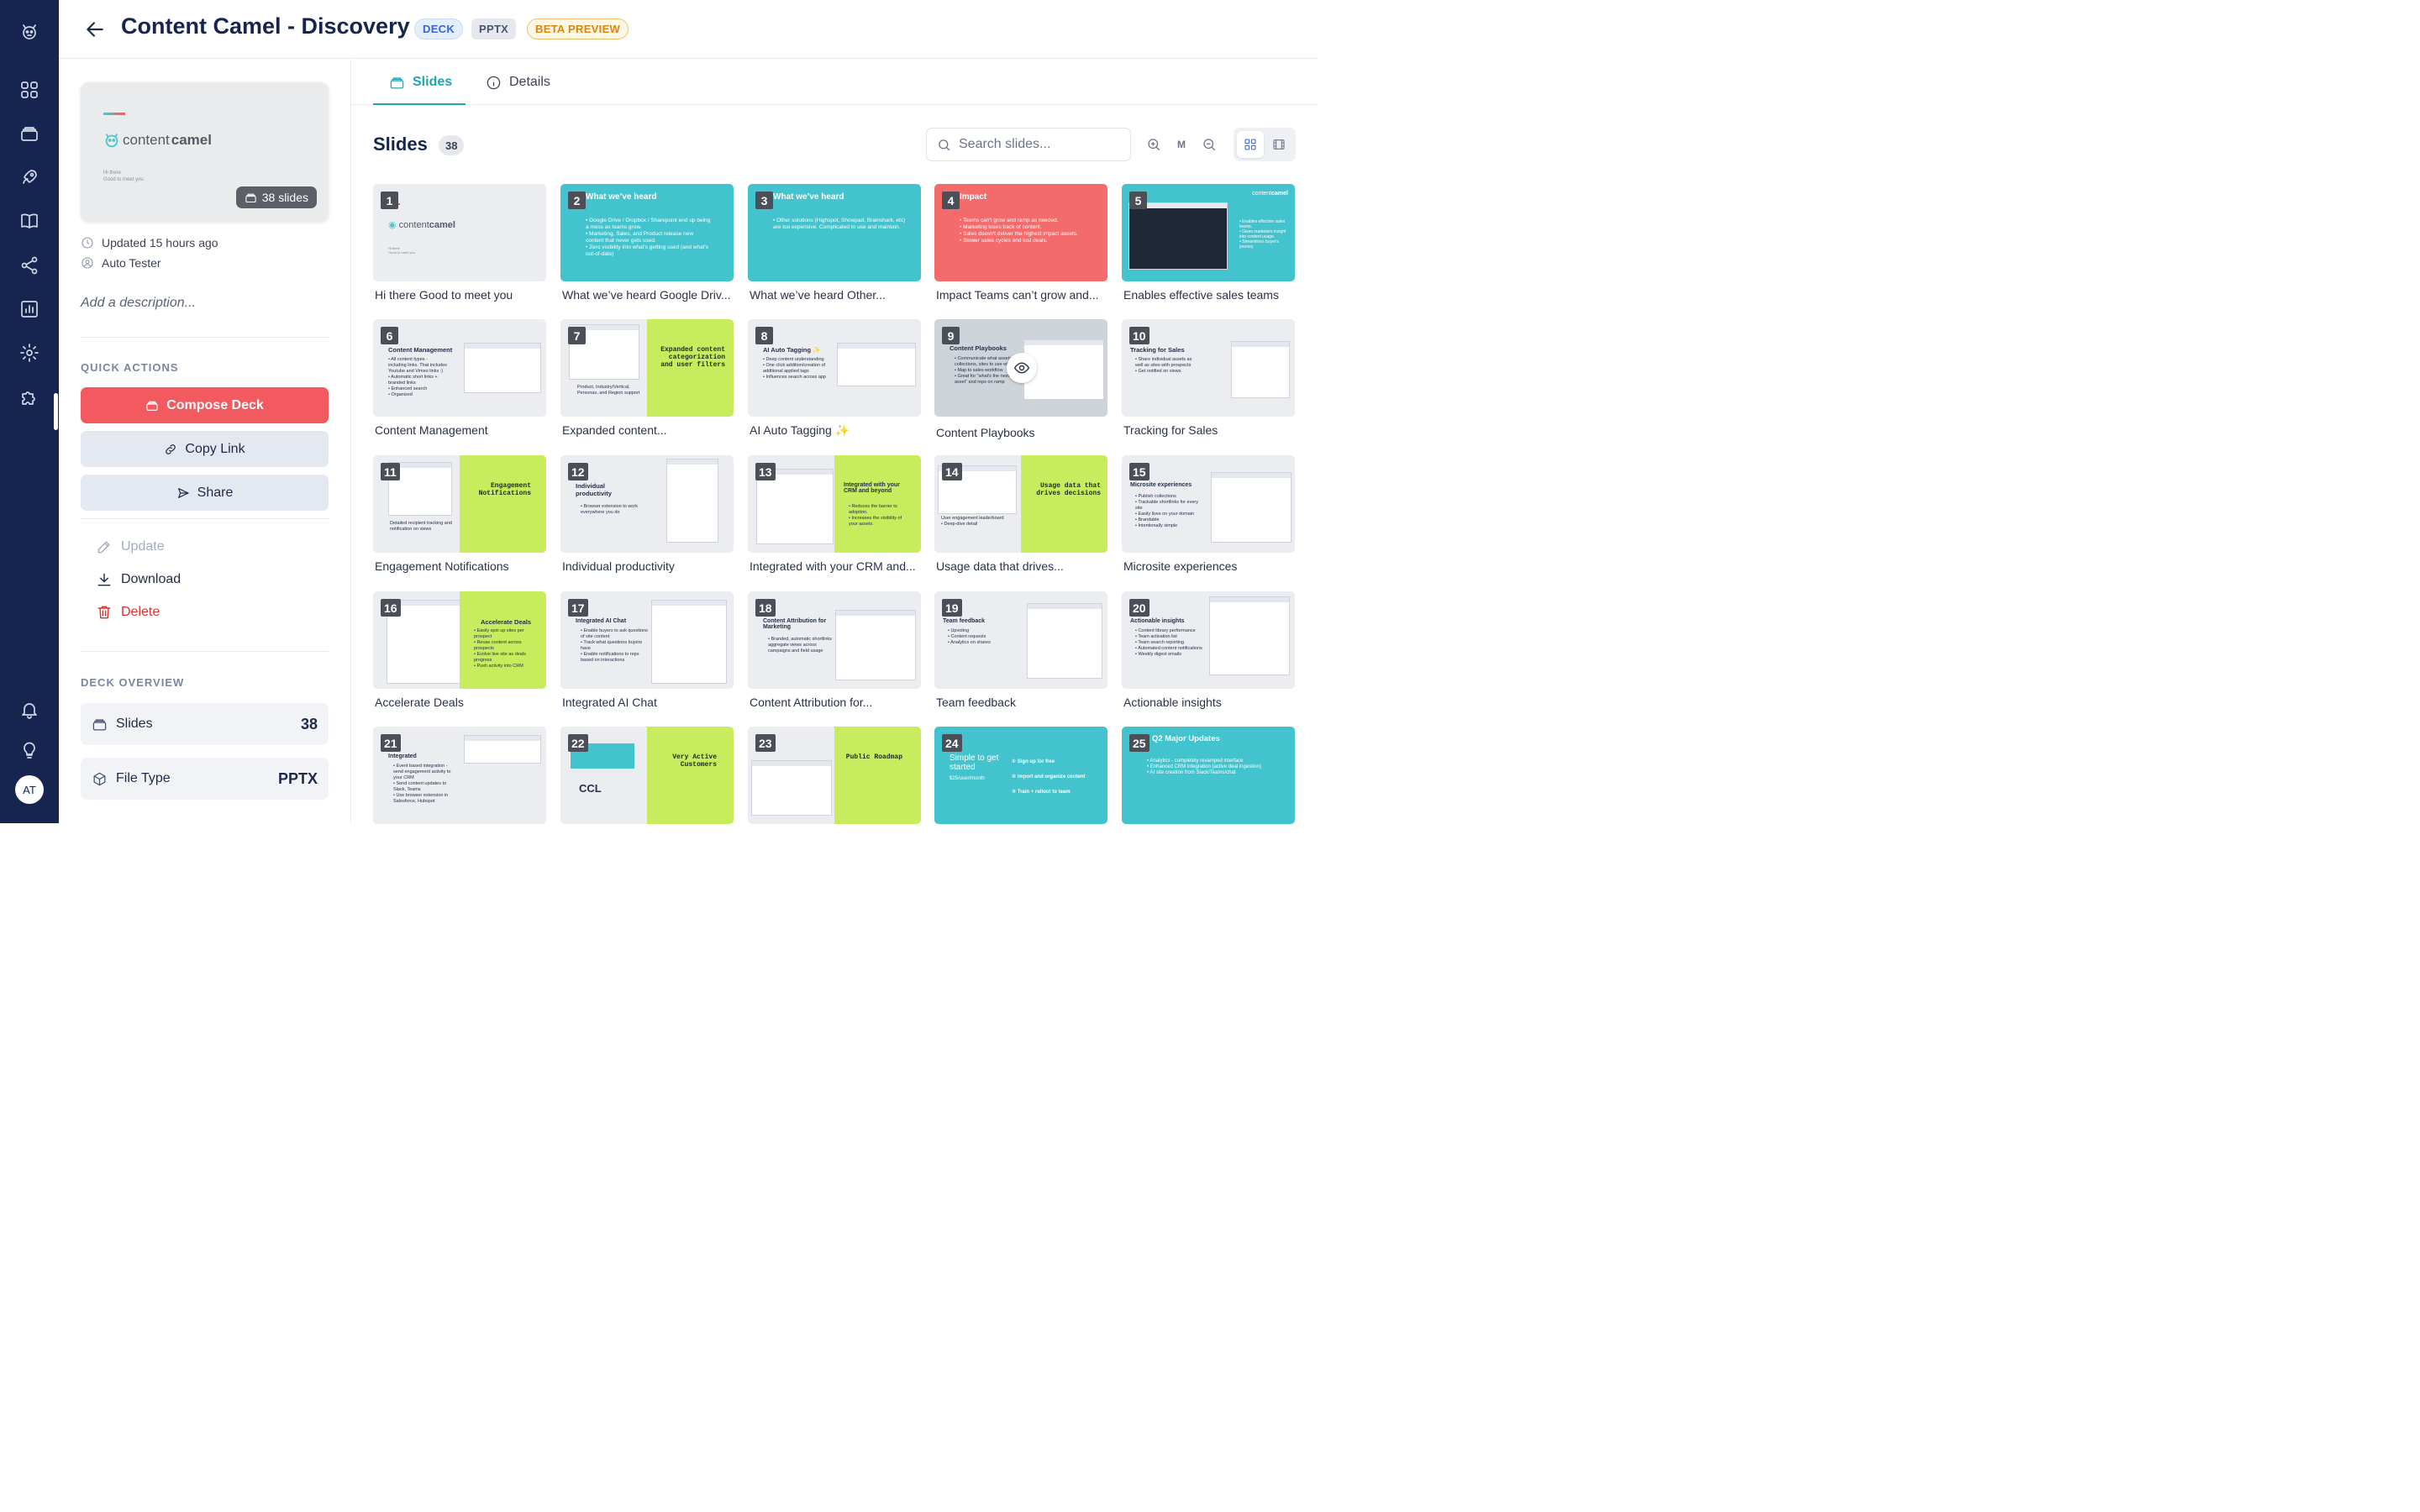 The height and width of the screenshot is (1512, 2420). What do you see at coordinates (171, 449) in the screenshot?
I see `link-icon` at bounding box center [171, 449].